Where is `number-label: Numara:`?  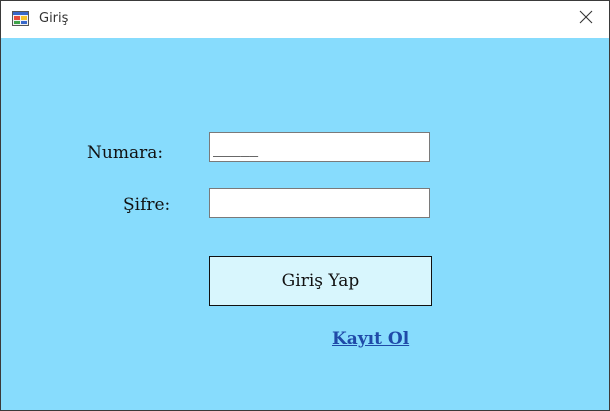 number-label: Numara: is located at coordinates (125, 153).